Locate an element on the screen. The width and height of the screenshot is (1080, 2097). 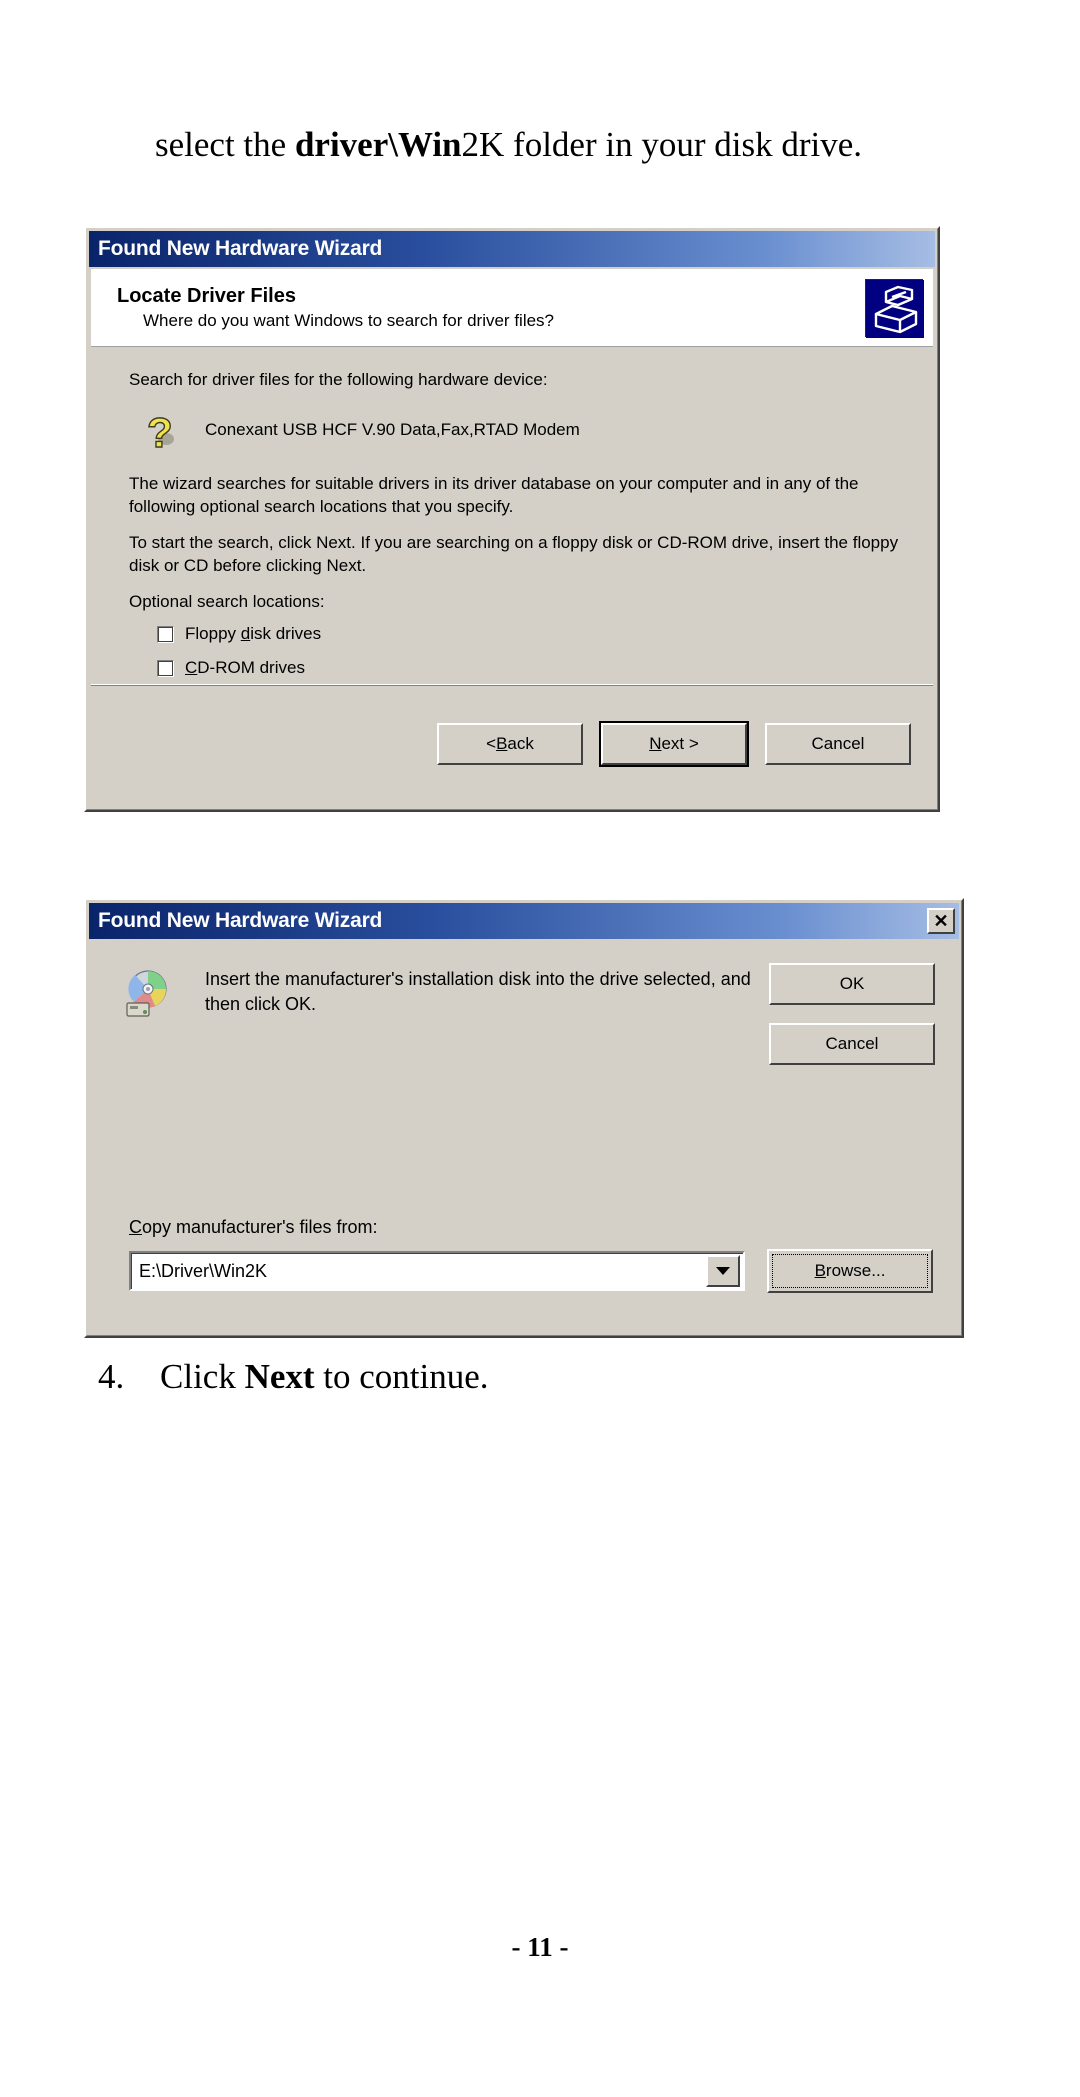
insert-cancel-button: Cancel is located at coordinates (852, 1044).